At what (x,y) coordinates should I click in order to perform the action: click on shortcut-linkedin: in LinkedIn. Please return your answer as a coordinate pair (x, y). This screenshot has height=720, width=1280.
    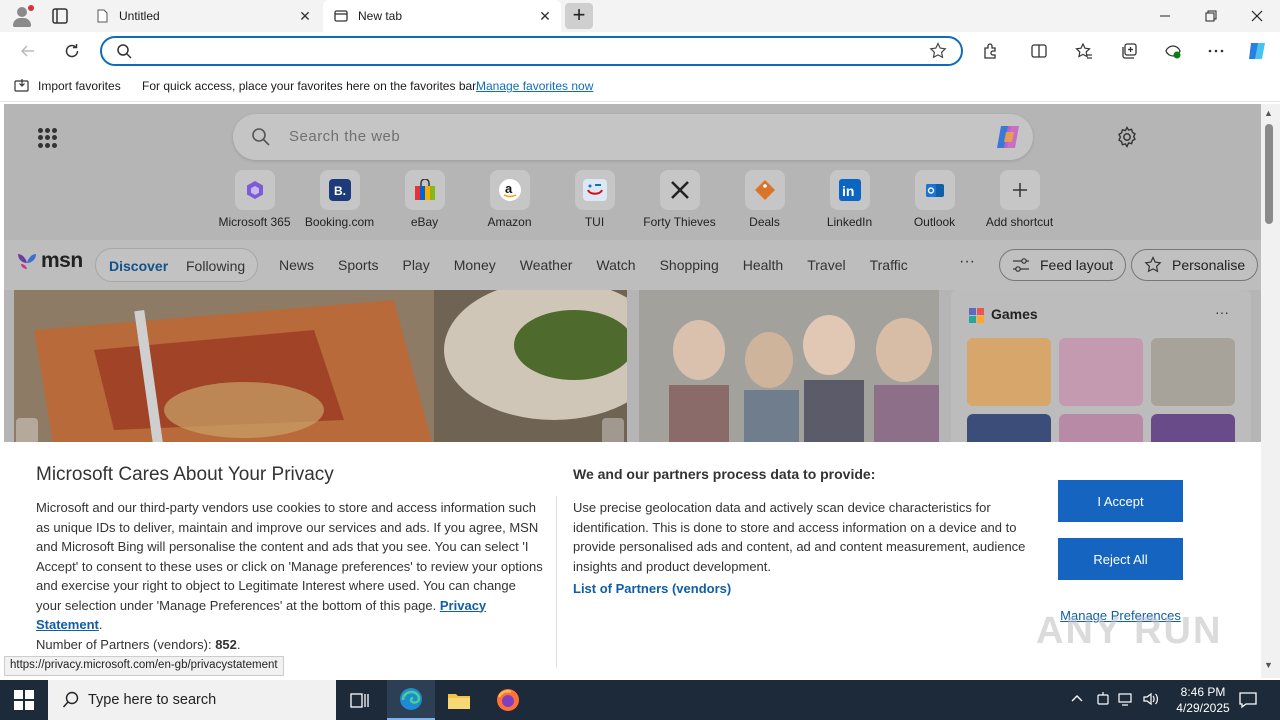
    Looking at the image, I should click on (849, 199).